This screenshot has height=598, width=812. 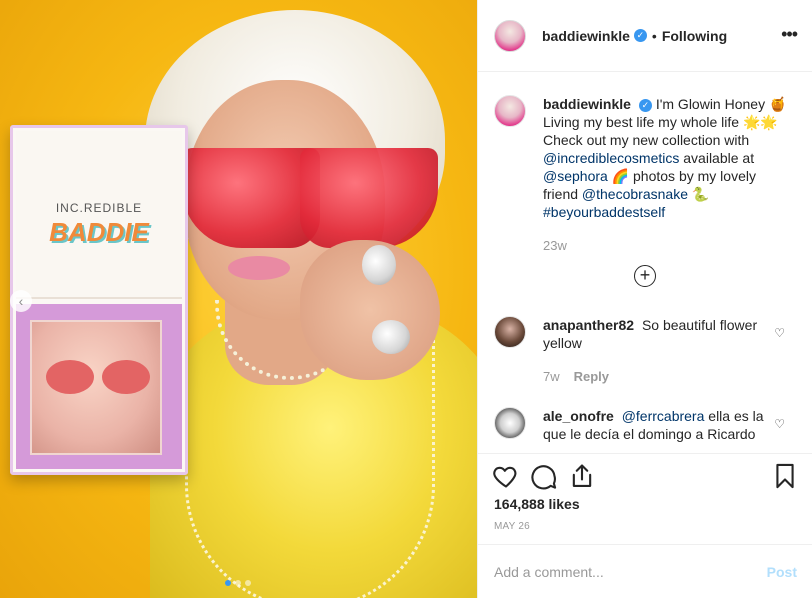 I want to click on reply-button: Reply, so click(x=591, y=376).